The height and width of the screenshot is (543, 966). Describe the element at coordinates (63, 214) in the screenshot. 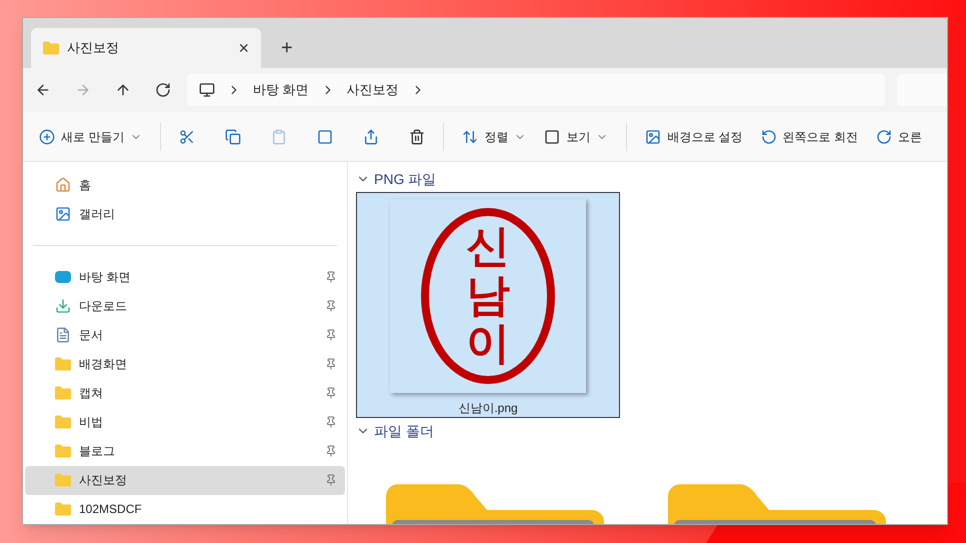

I see `gallery-icon` at that location.